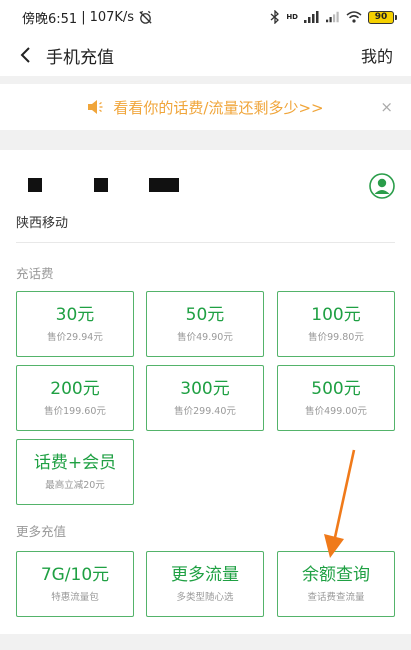 This screenshot has width=411, height=650. What do you see at coordinates (35, 273) in the screenshot?
I see `recharge-section-label: 充话费` at bounding box center [35, 273].